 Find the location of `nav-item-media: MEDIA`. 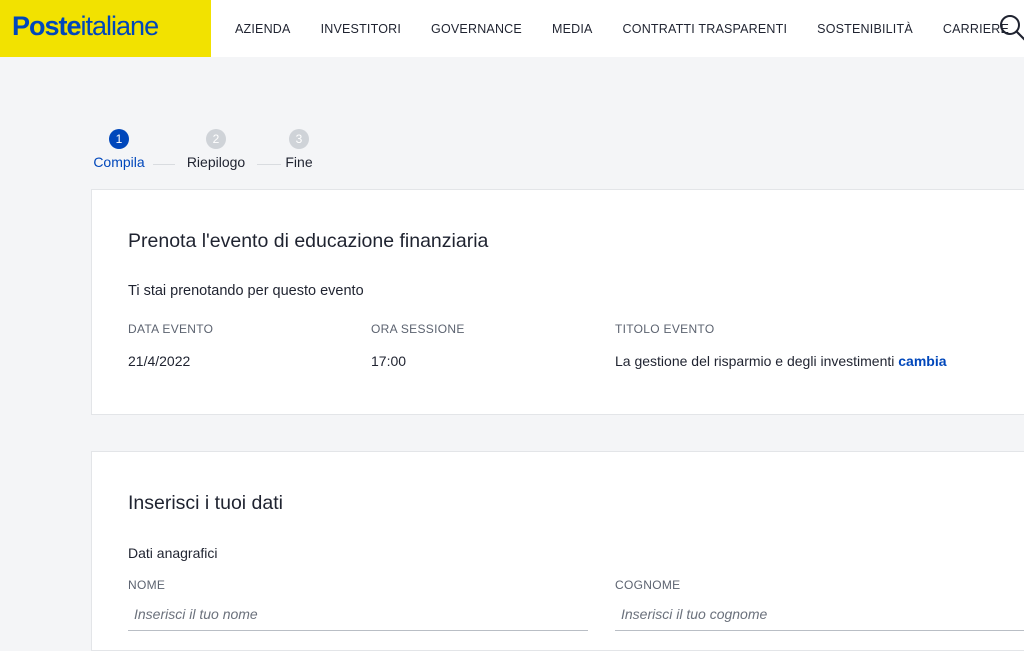

nav-item-media: MEDIA is located at coordinates (572, 29).